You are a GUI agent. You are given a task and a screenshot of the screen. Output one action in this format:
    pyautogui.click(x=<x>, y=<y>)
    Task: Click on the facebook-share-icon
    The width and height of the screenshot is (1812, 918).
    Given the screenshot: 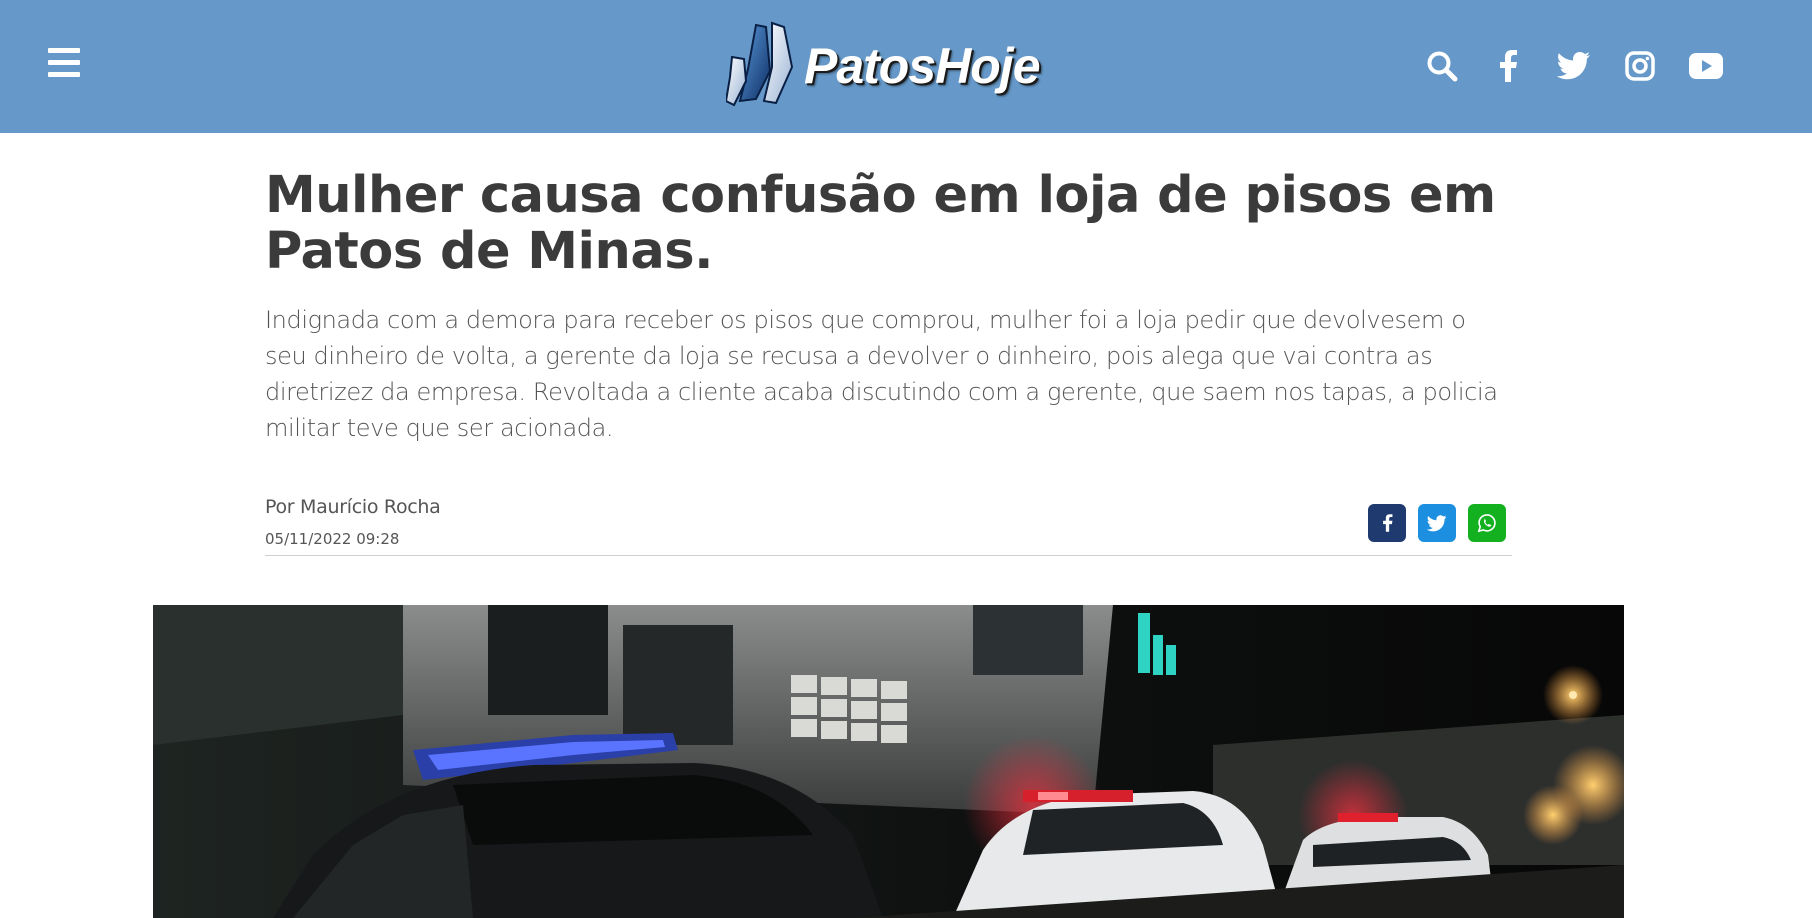 What is the action you would take?
    pyautogui.click(x=1387, y=523)
    